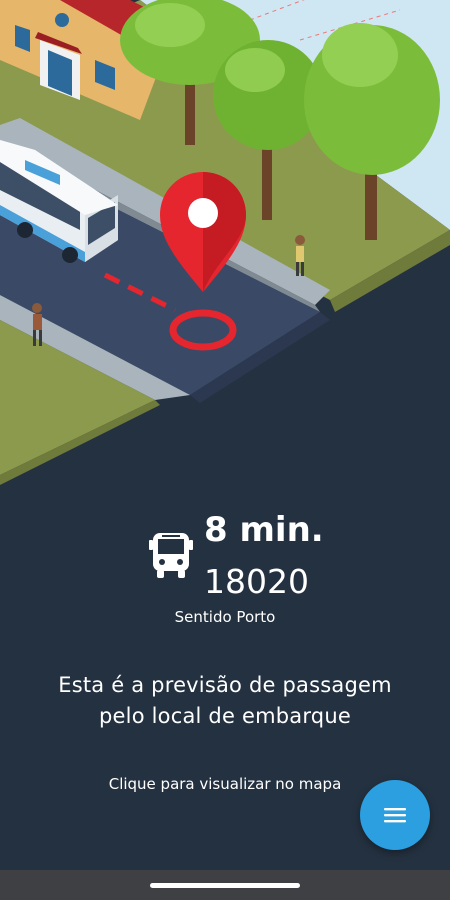 Image resolution: width=450 pixels, height=900 pixels. What do you see at coordinates (225, 617) in the screenshot?
I see `direction-label: Sentido Porto` at bounding box center [225, 617].